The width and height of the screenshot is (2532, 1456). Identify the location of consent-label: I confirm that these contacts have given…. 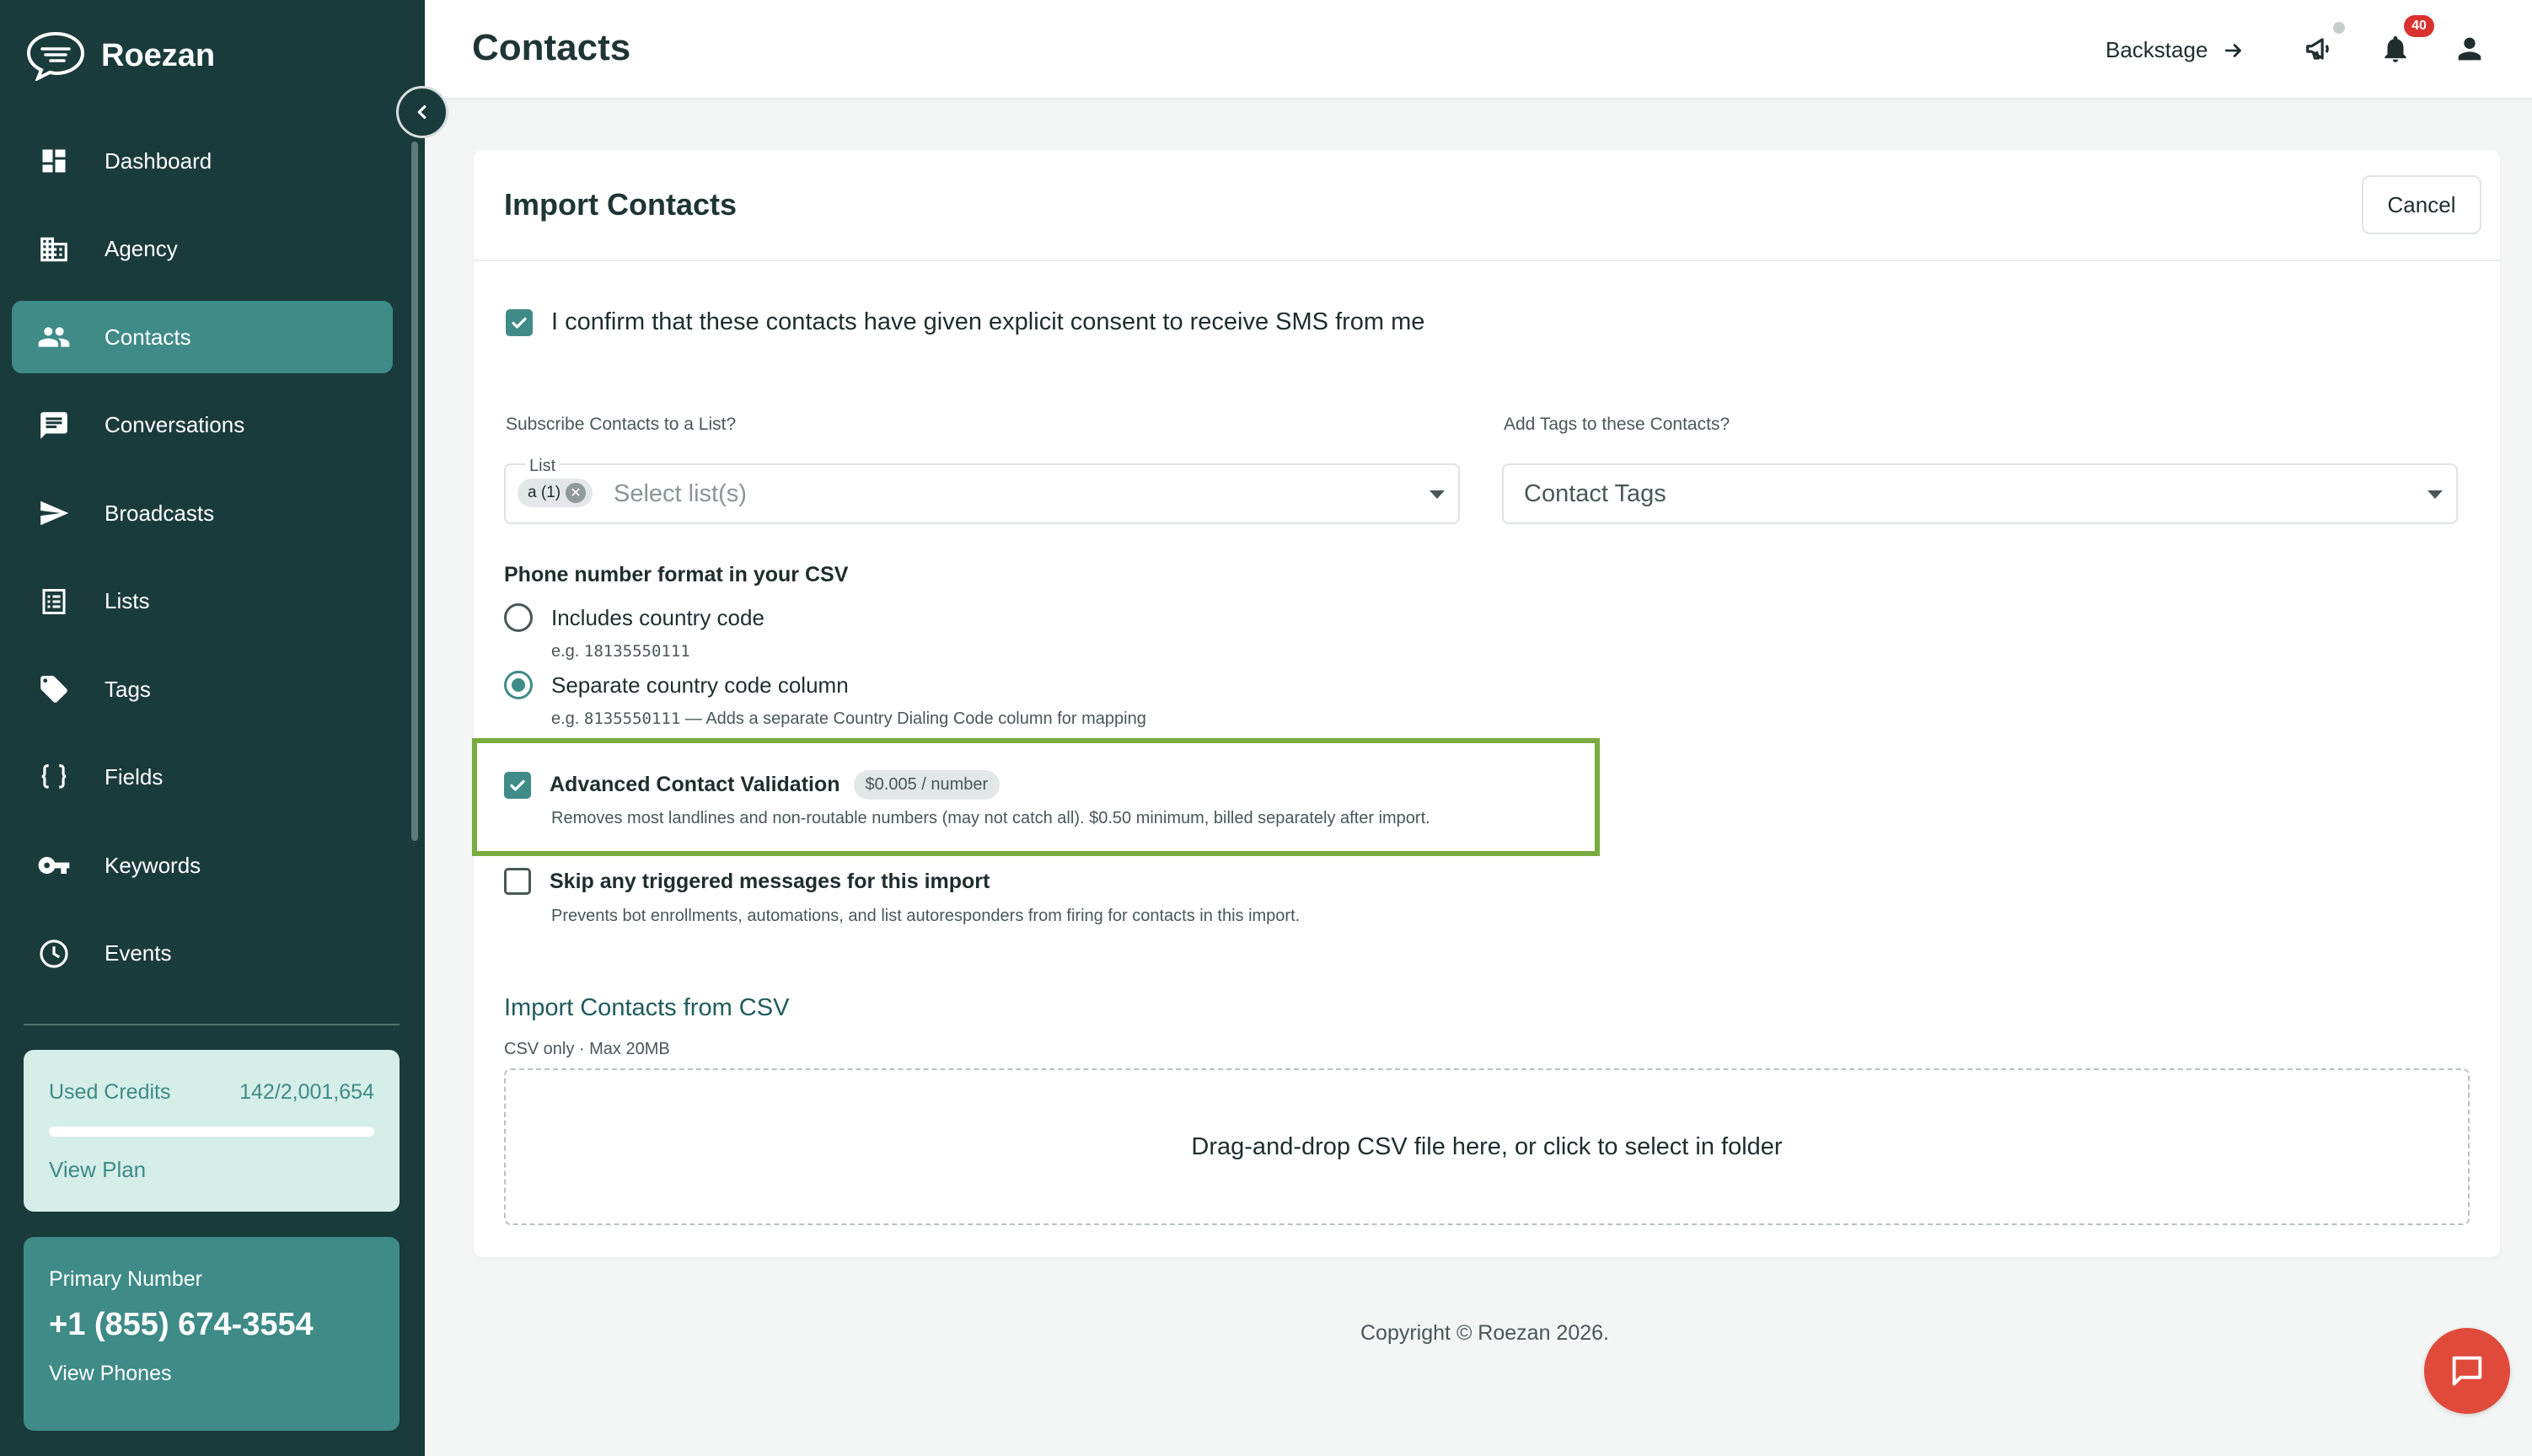
(988, 321).